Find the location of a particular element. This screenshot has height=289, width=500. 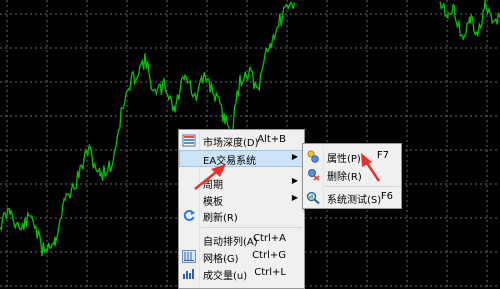

menu-item-label: 系统测试(S) is located at coordinates (354, 200).